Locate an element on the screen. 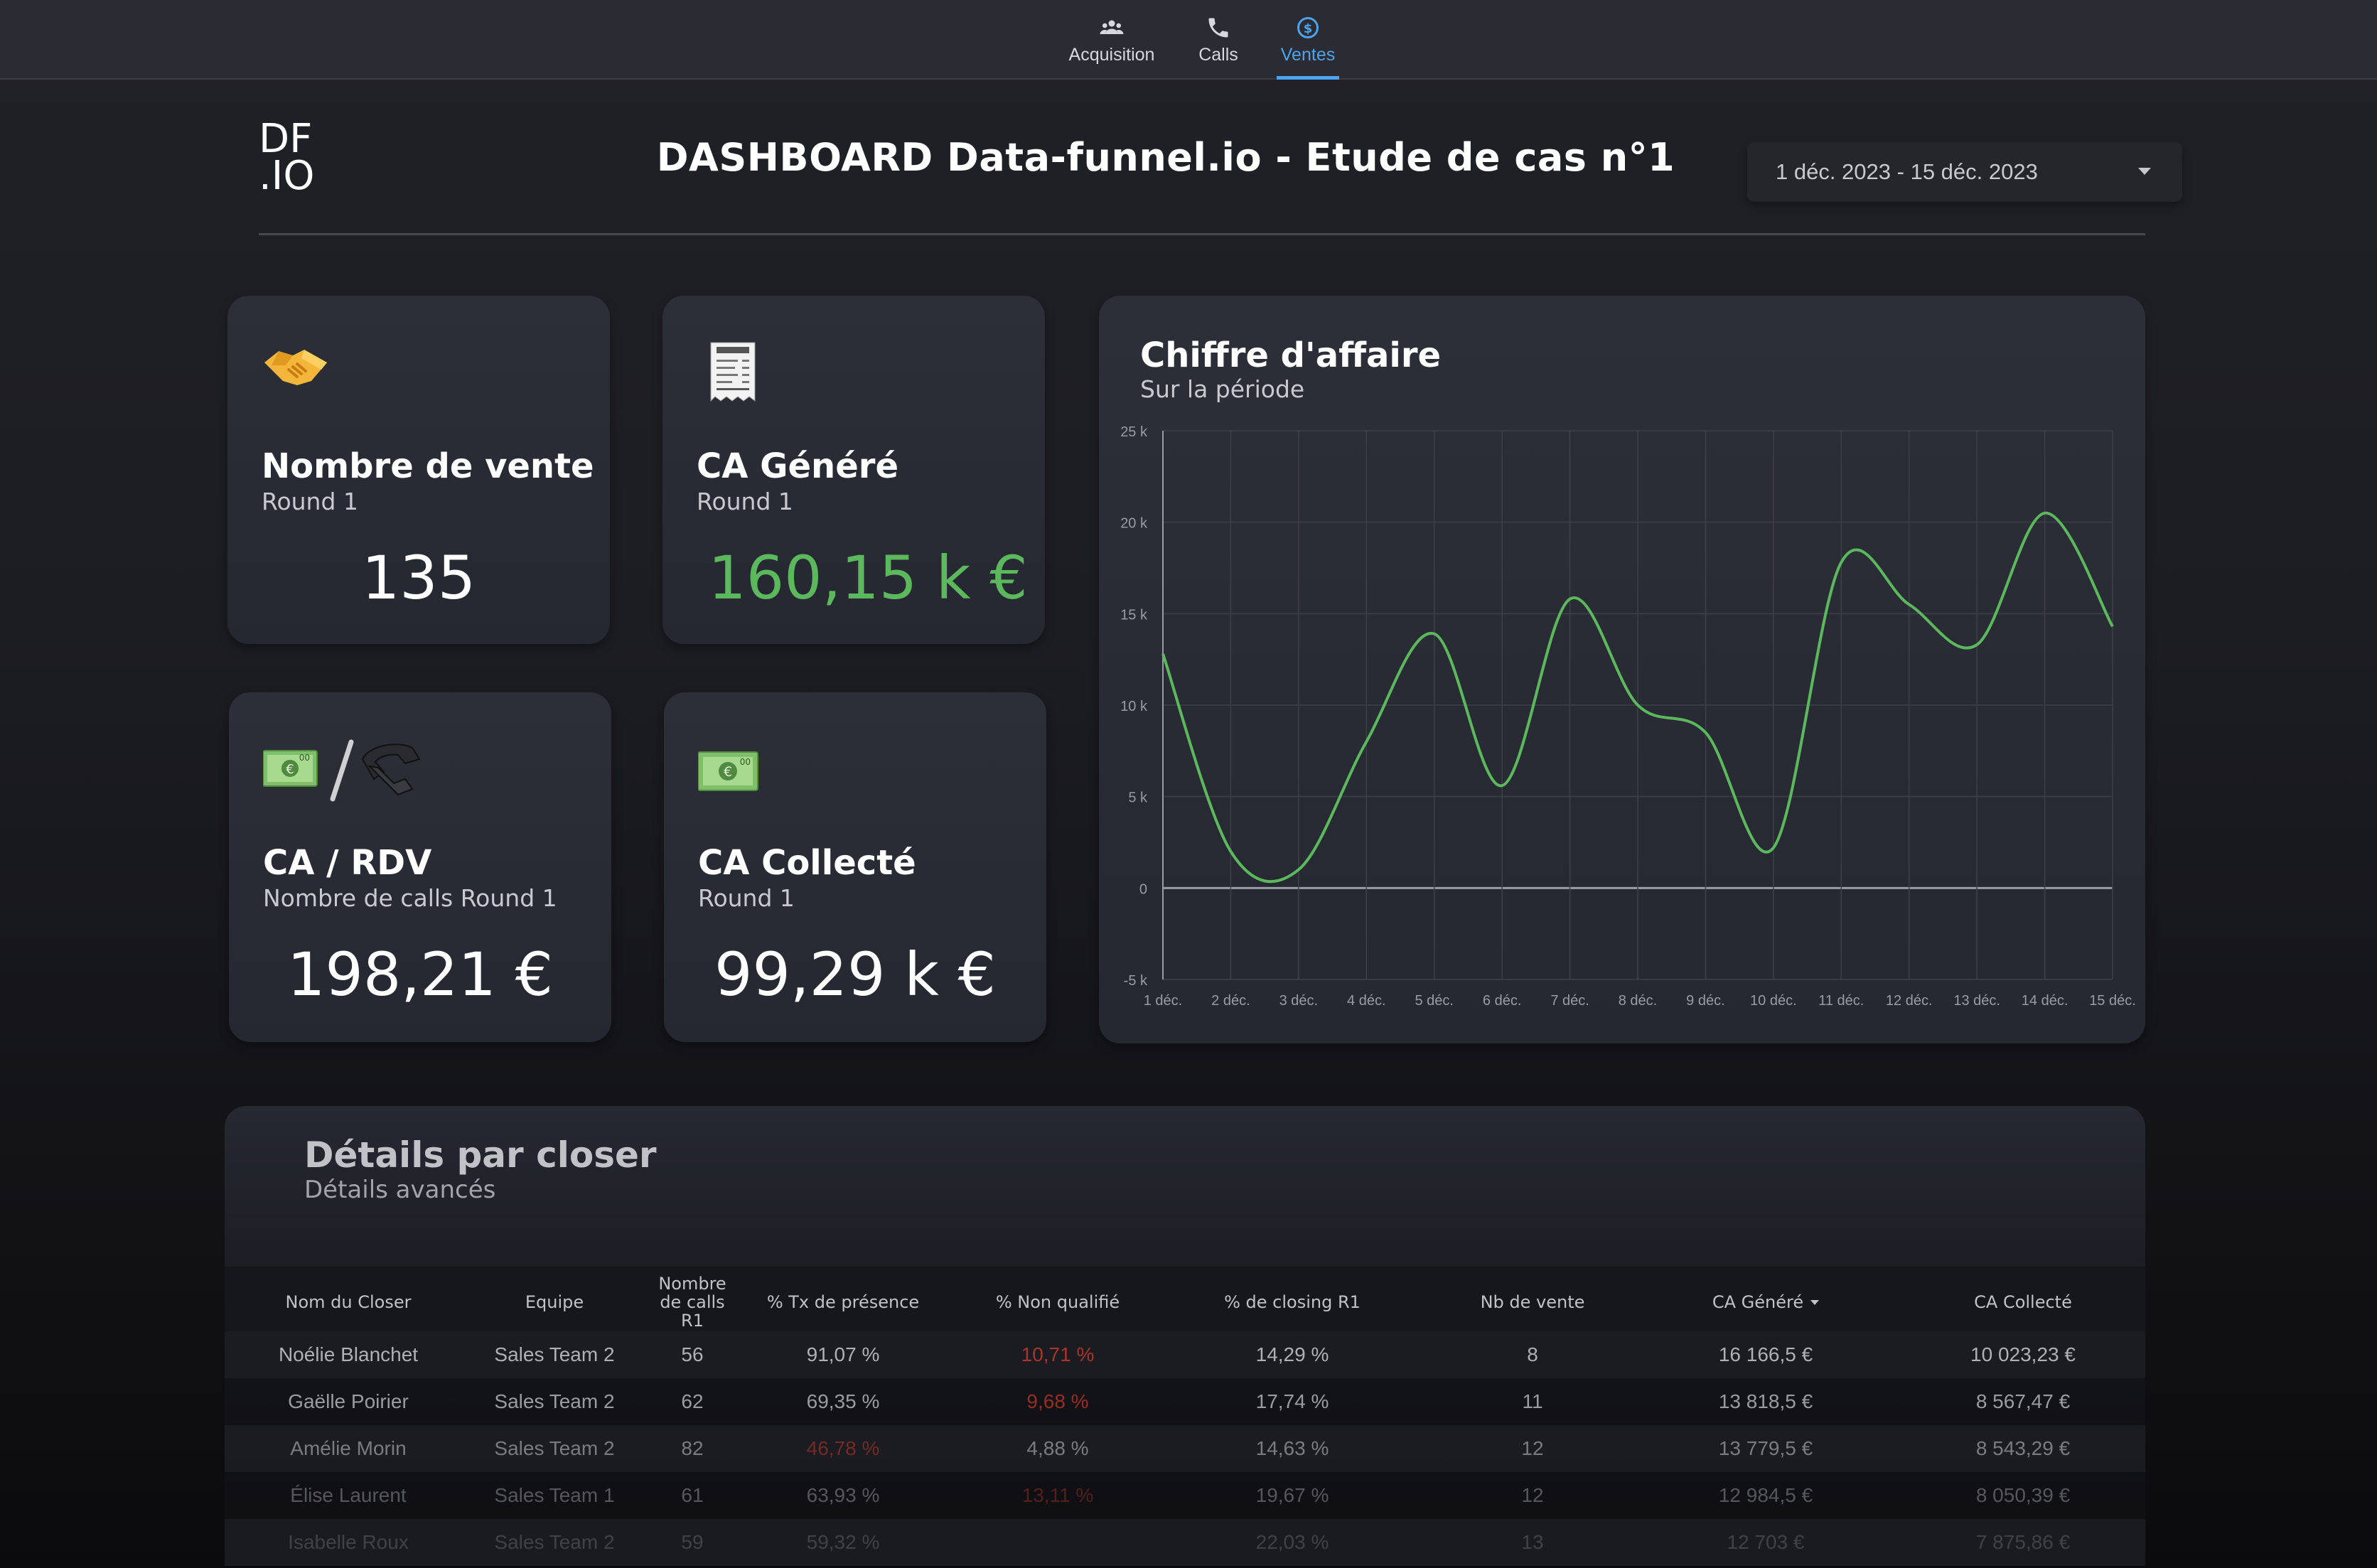 The width and height of the screenshot is (2377, 1568). x-tick-label: 13 déc. is located at coordinates (1977, 1001).